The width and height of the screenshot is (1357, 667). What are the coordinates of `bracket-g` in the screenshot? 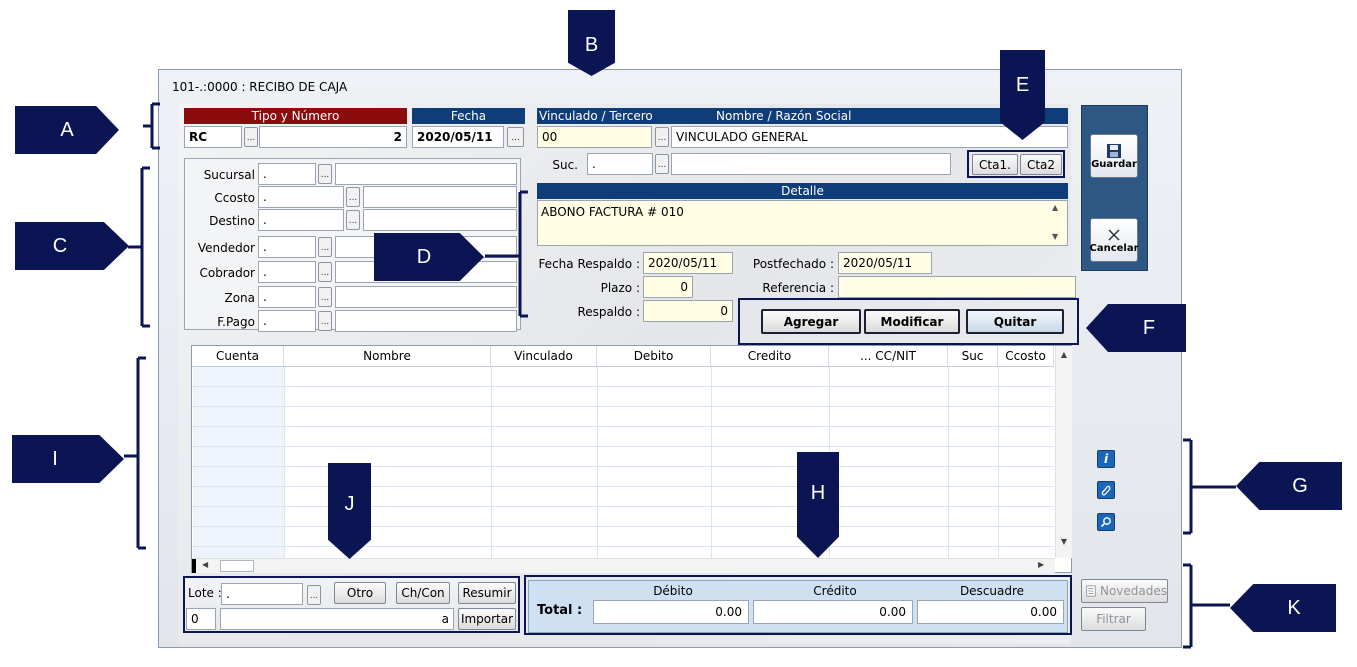 It's located at (1209, 486).